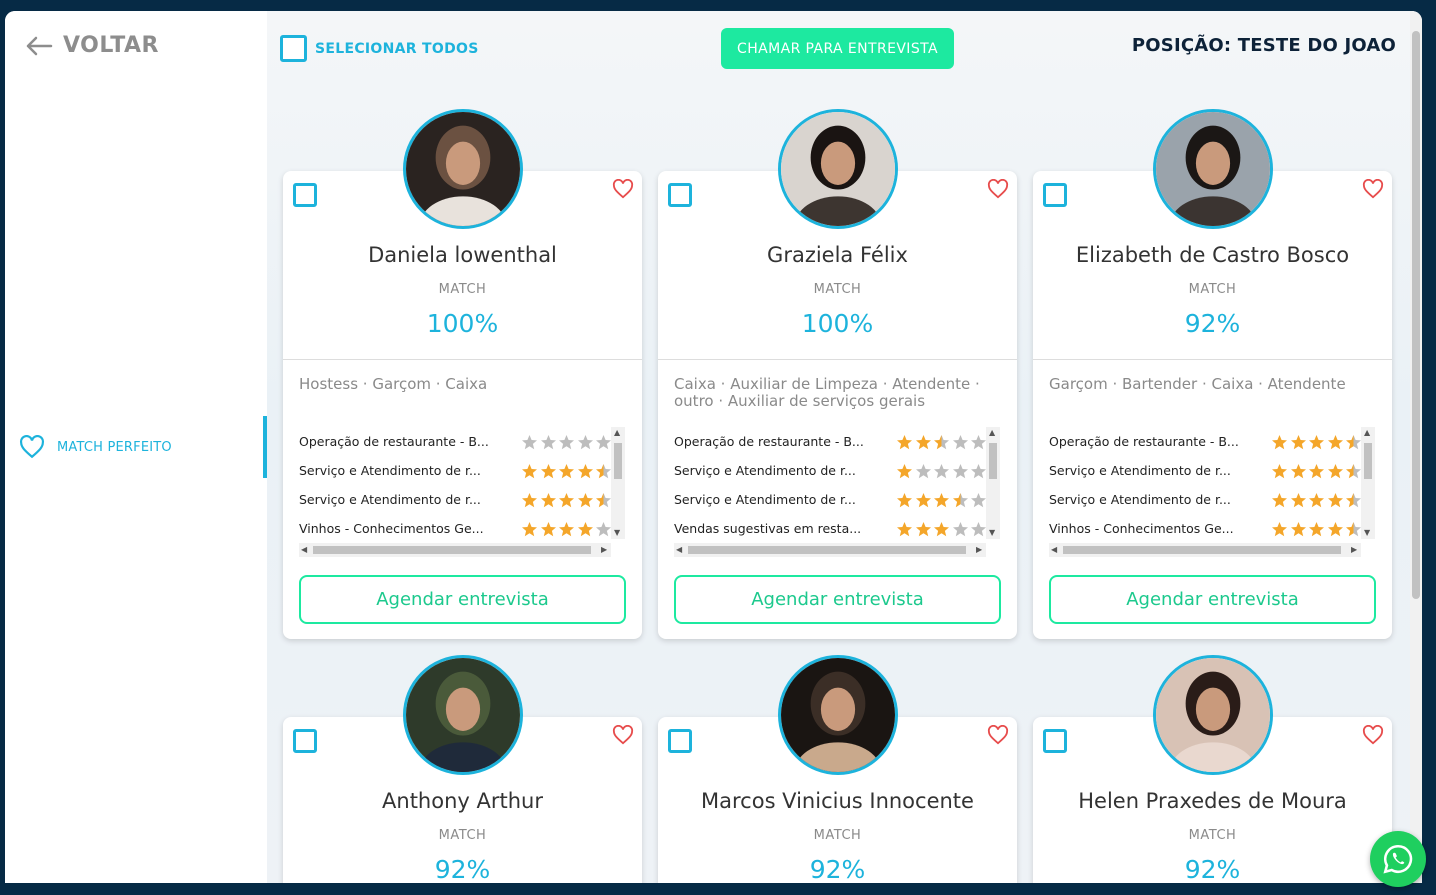 The height and width of the screenshot is (895, 1436). I want to click on candidate-card: Helen Praxedes de Moura MATCH 92%, so click(1212, 769).